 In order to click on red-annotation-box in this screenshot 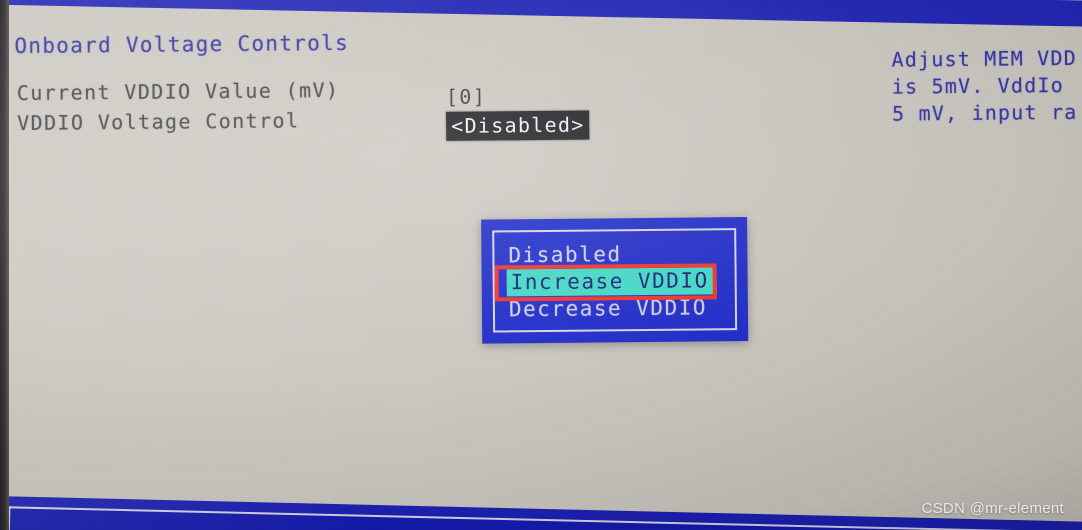, I will do `click(605, 282)`.